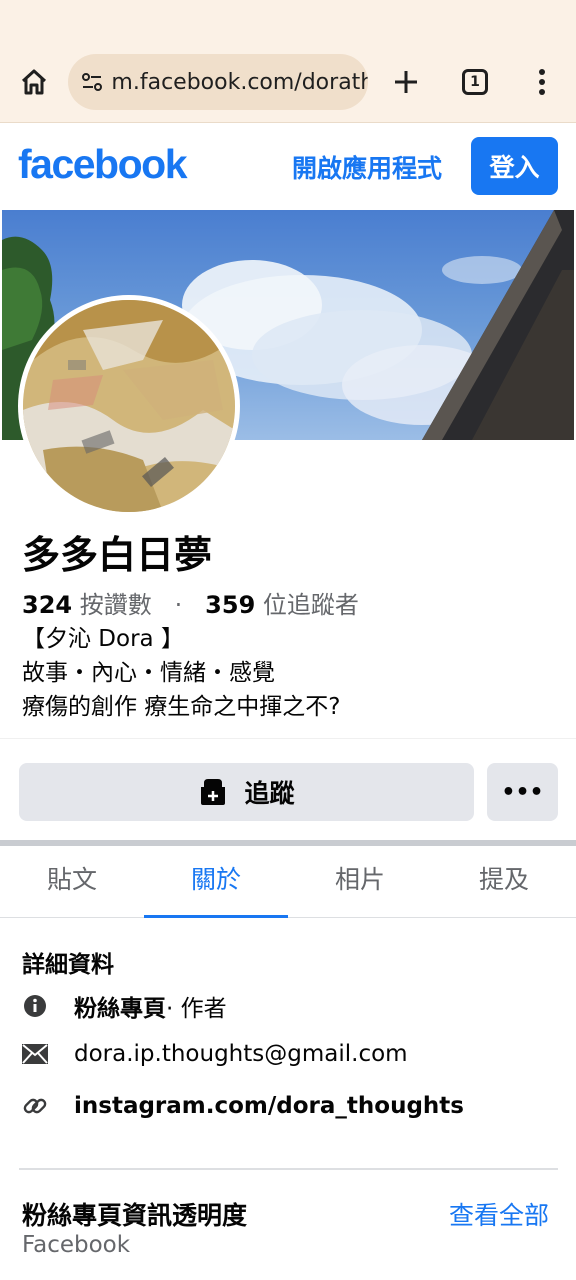  What do you see at coordinates (514, 166) in the screenshot?
I see `login-button: 登入` at bounding box center [514, 166].